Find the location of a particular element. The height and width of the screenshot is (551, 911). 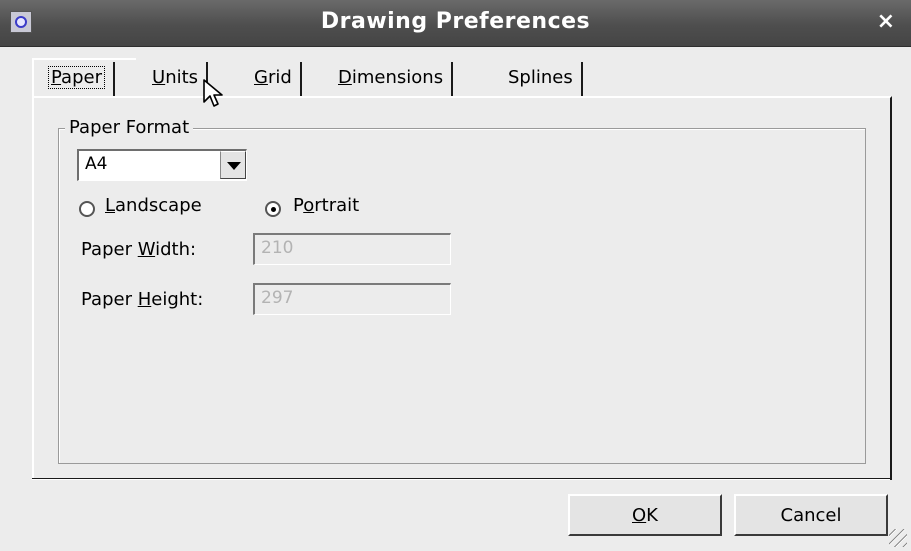

window-title: Drawing Preferences is located at coordinates (455, 21).